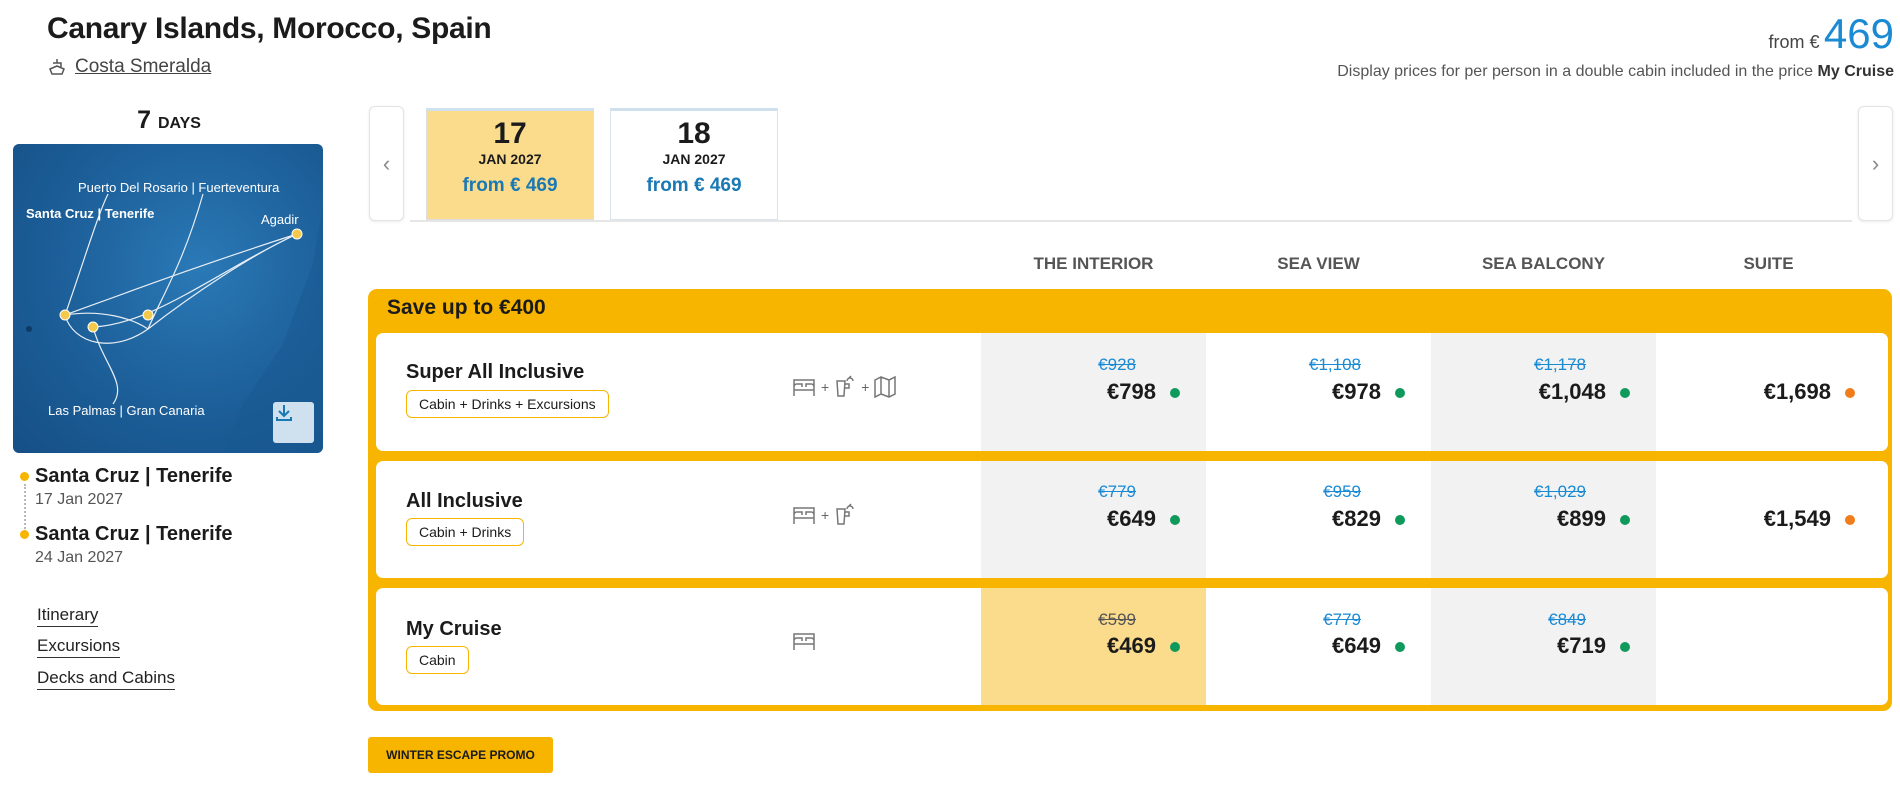 The image size is (1900, 800). I want to click on current-price: €899, so click(1581, 518).